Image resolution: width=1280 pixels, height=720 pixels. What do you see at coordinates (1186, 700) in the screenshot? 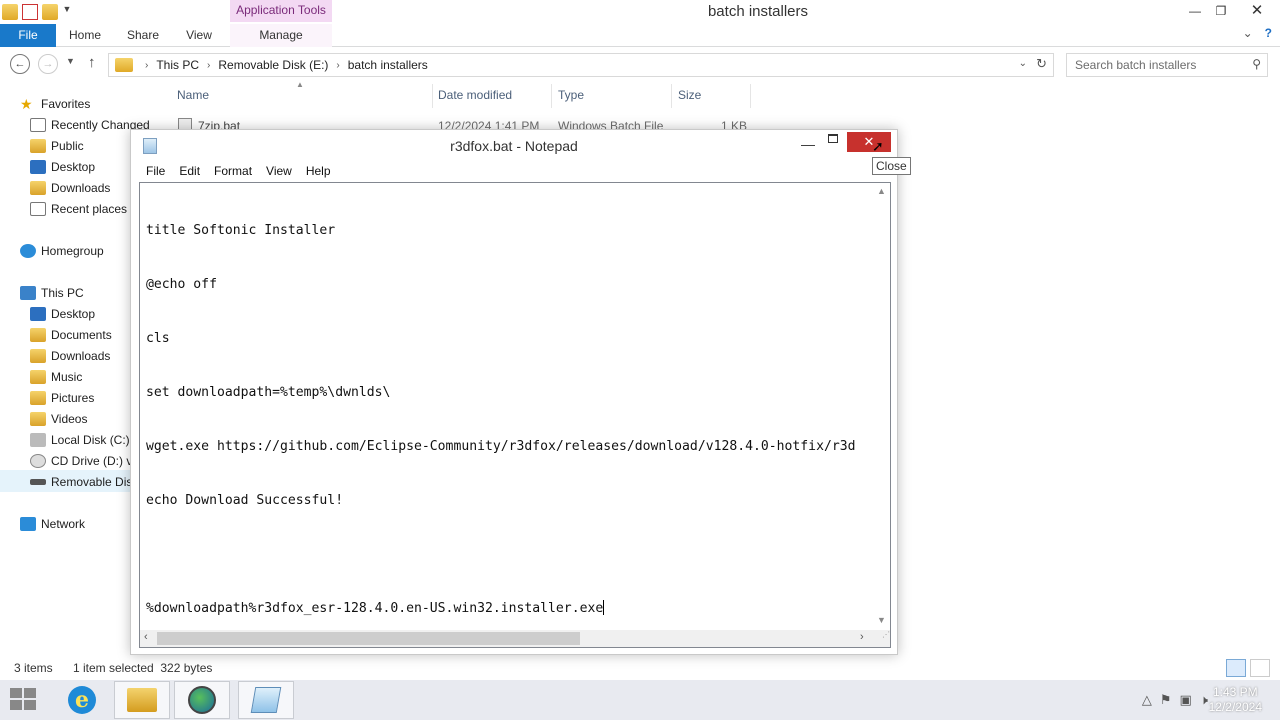
I see `network-status-icon: ▣` at bounding box center [1186, 700].